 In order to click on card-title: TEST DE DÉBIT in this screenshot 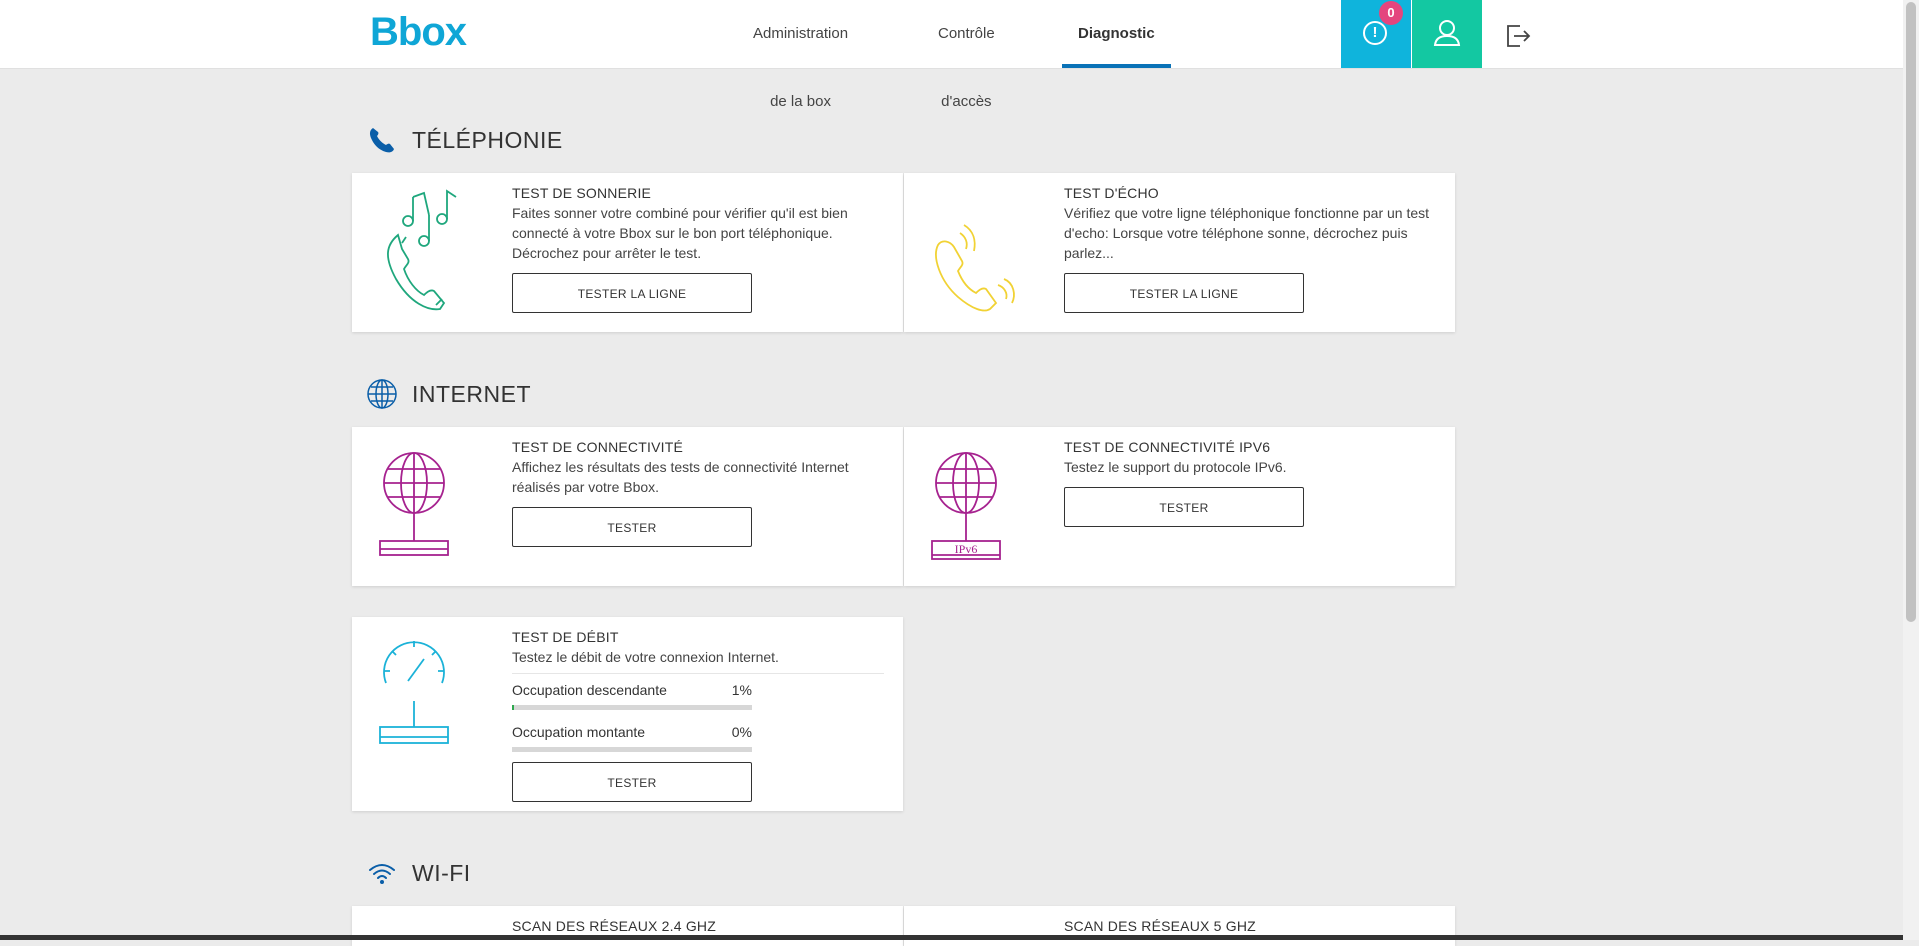, I will do `click(565, 637)`.